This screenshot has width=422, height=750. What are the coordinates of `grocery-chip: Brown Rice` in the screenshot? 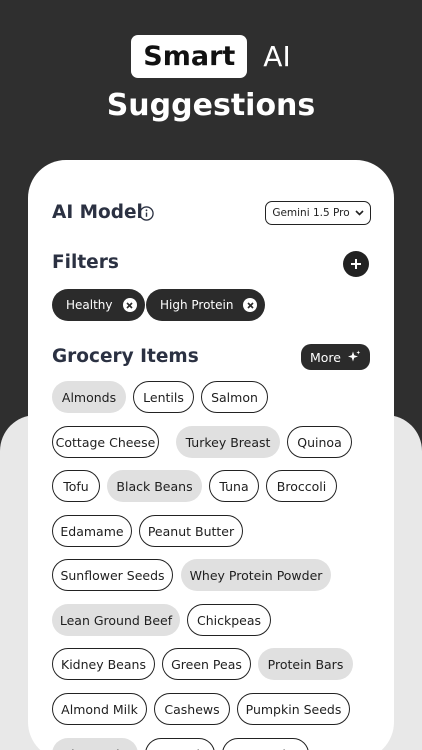 It's located at (265, 744).